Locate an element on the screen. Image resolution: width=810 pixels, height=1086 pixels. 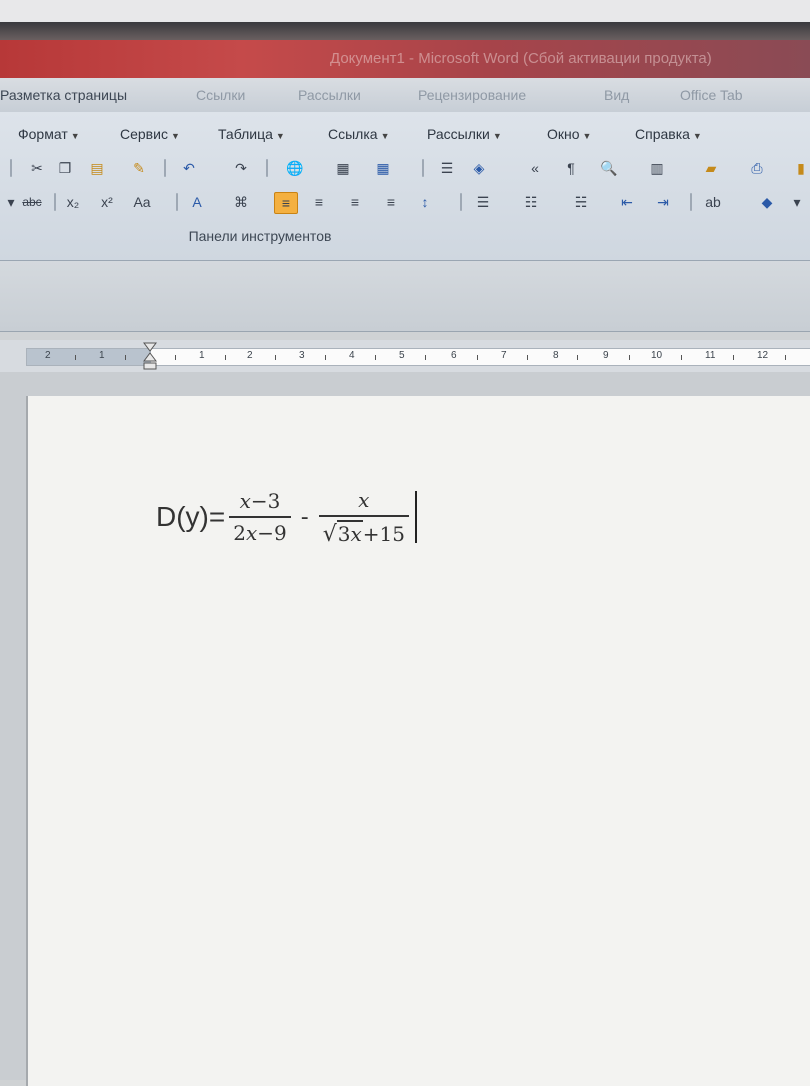
align-center-icon: ≡ is located at coordinates (319, 202).